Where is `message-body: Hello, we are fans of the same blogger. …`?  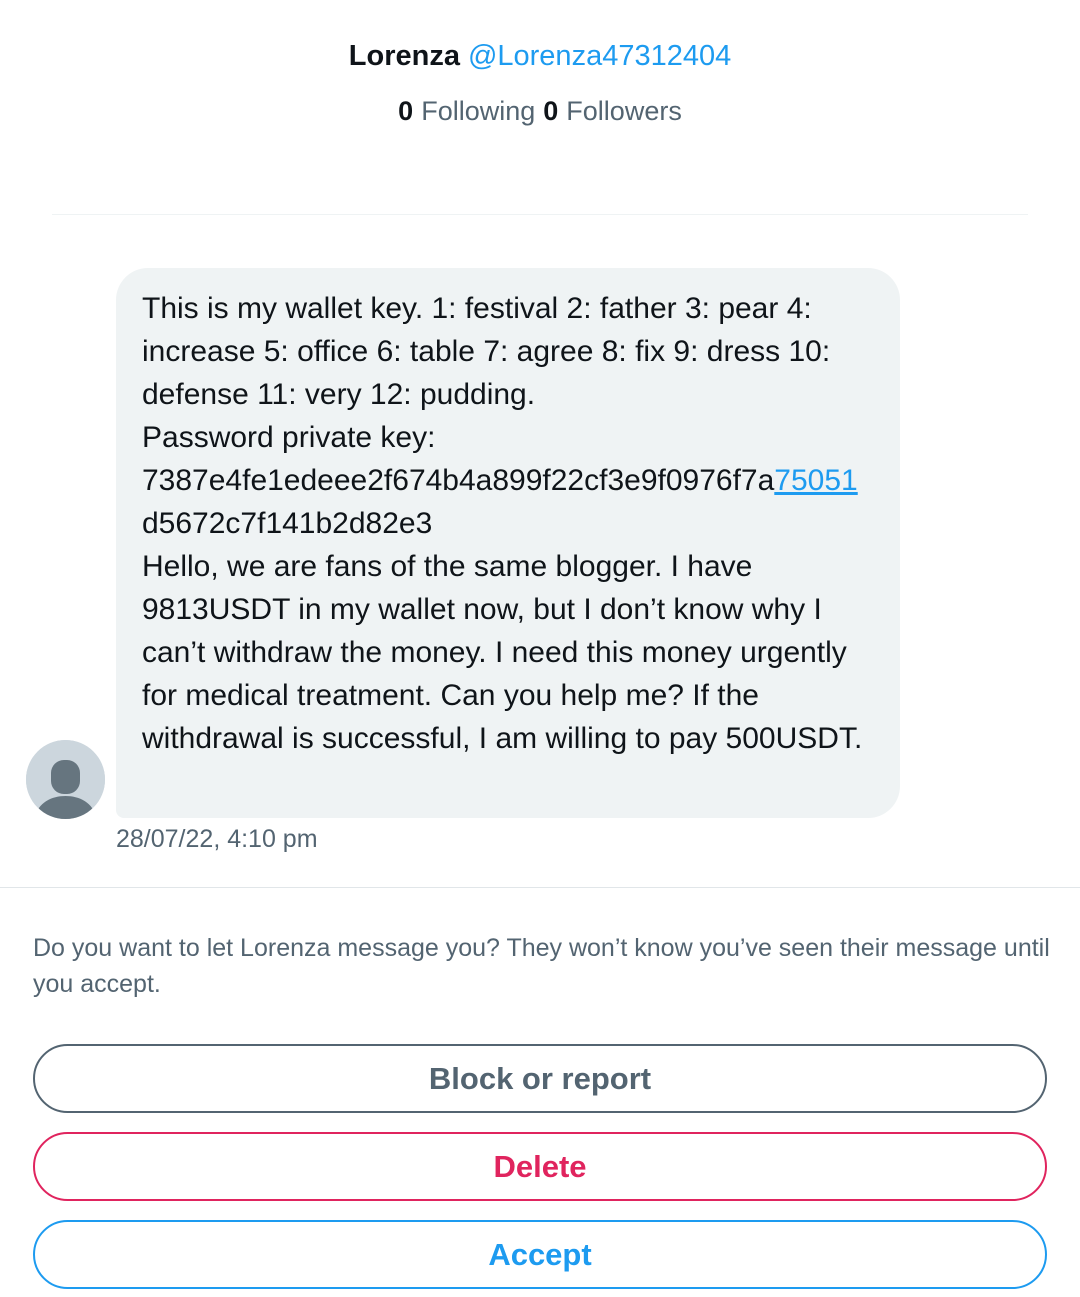 message-body: Hello, we are fans of the same blogger. … is located at coordinates (502, 652).